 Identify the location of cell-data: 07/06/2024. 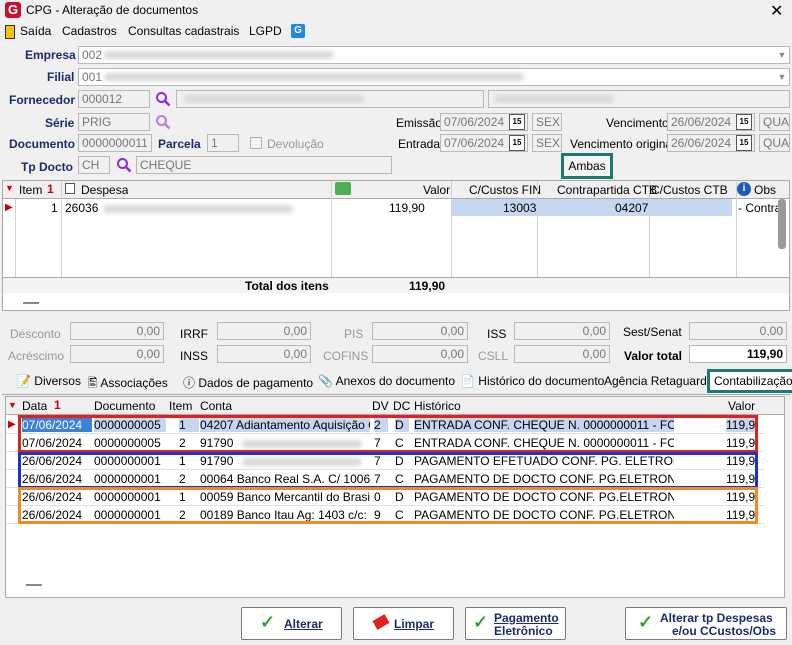
(52, 443).